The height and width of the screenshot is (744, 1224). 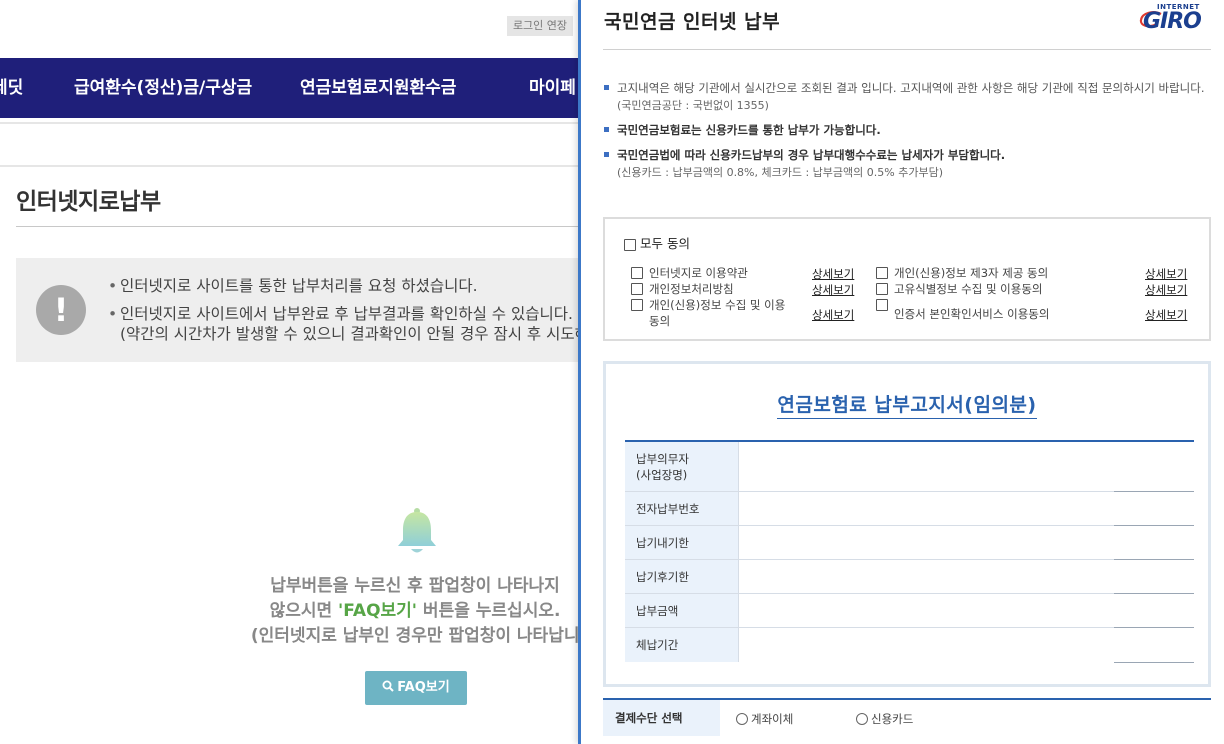 What do you see at coordinates (682, 542) in the screenshot?
I see `row-label: 납기내기한` at bounding box center [682, 542].